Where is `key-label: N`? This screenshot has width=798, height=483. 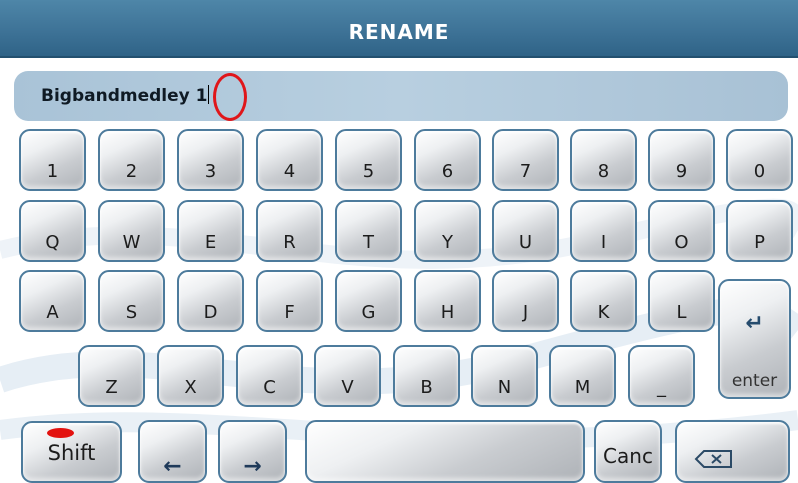
key-label: N is located at coordinates (504, 387).